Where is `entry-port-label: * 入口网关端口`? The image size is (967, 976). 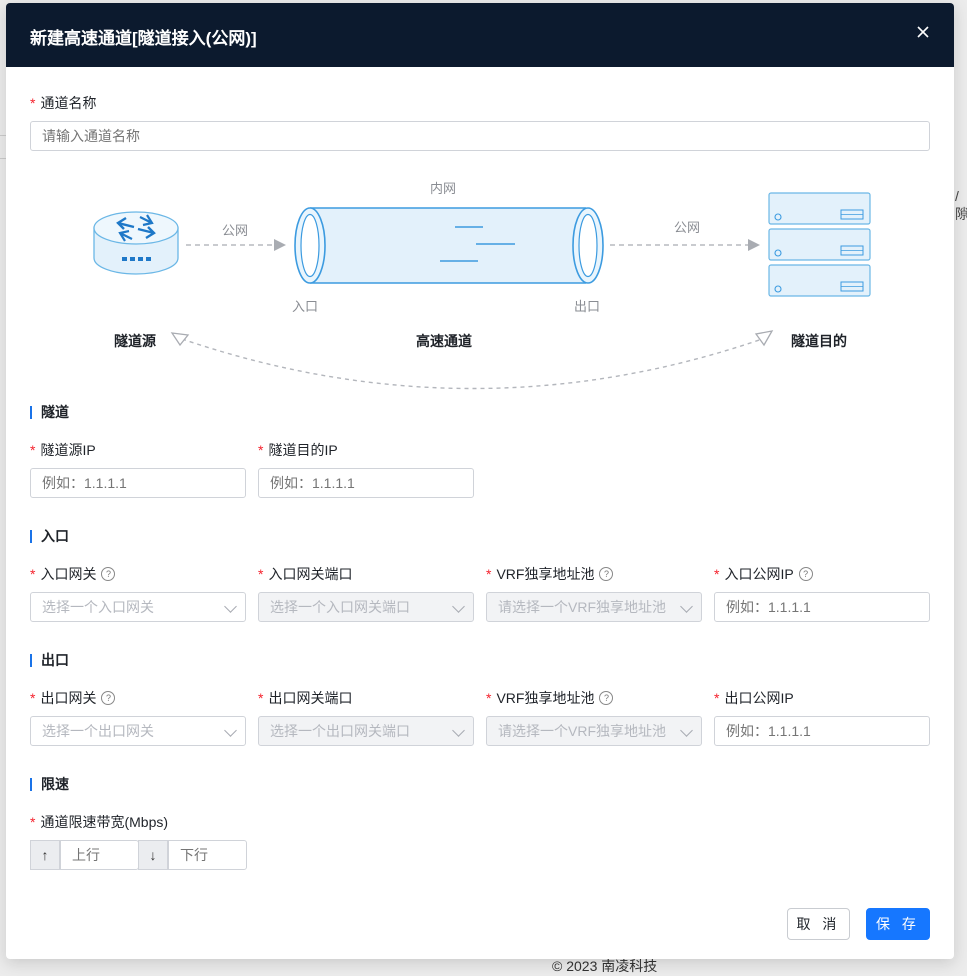 entry-port-label: * 入口网关端口 is located at coordinates (305, 574).